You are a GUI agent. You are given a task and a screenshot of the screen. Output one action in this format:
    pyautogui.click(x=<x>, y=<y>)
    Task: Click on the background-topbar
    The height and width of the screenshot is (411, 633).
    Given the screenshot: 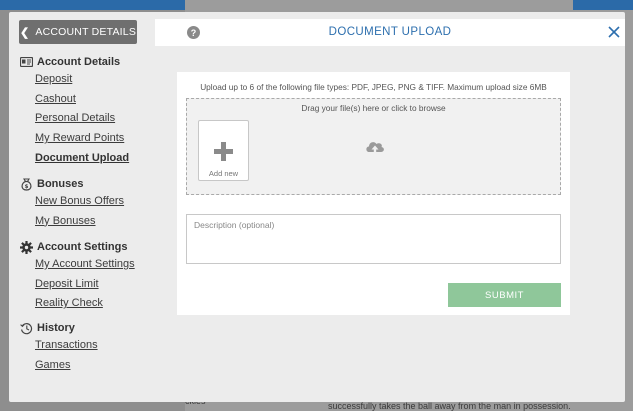 What is the action you would take?
    pyautogui.click(x=92, y=5)
    